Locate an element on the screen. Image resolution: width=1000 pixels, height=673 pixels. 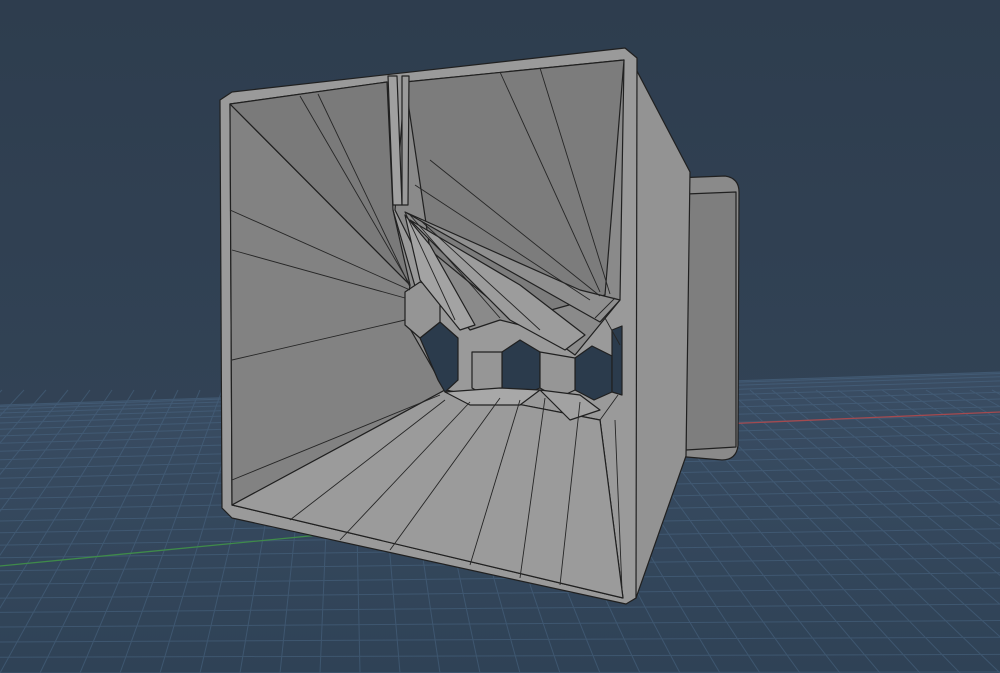
center-divider-right is located at coordinates (405, 140).